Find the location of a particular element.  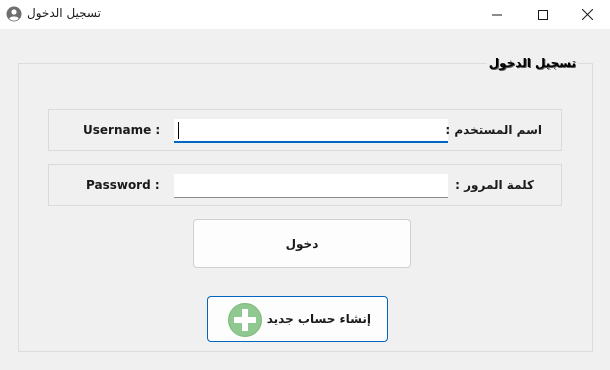

close-button is located at coordinates (587, 14).